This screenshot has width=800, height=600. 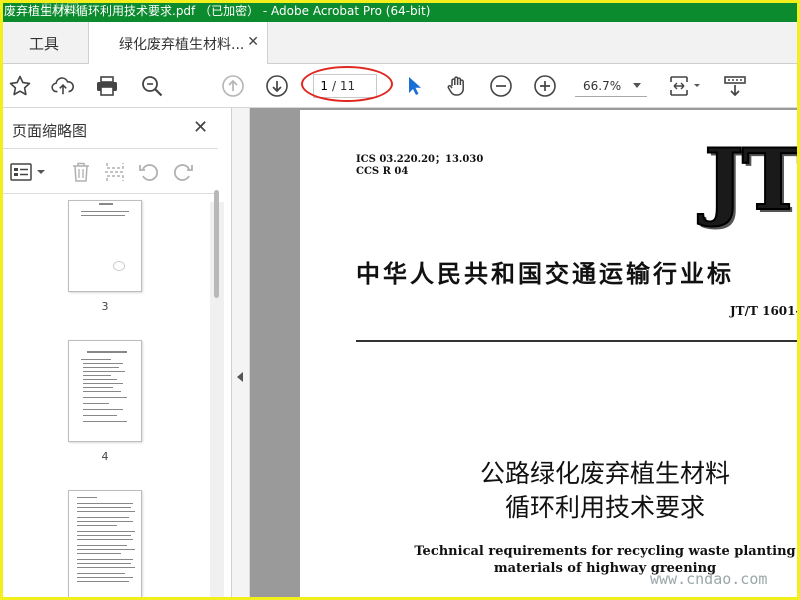 I want to click on hand-tool-icon, so click(x=457, y=86).